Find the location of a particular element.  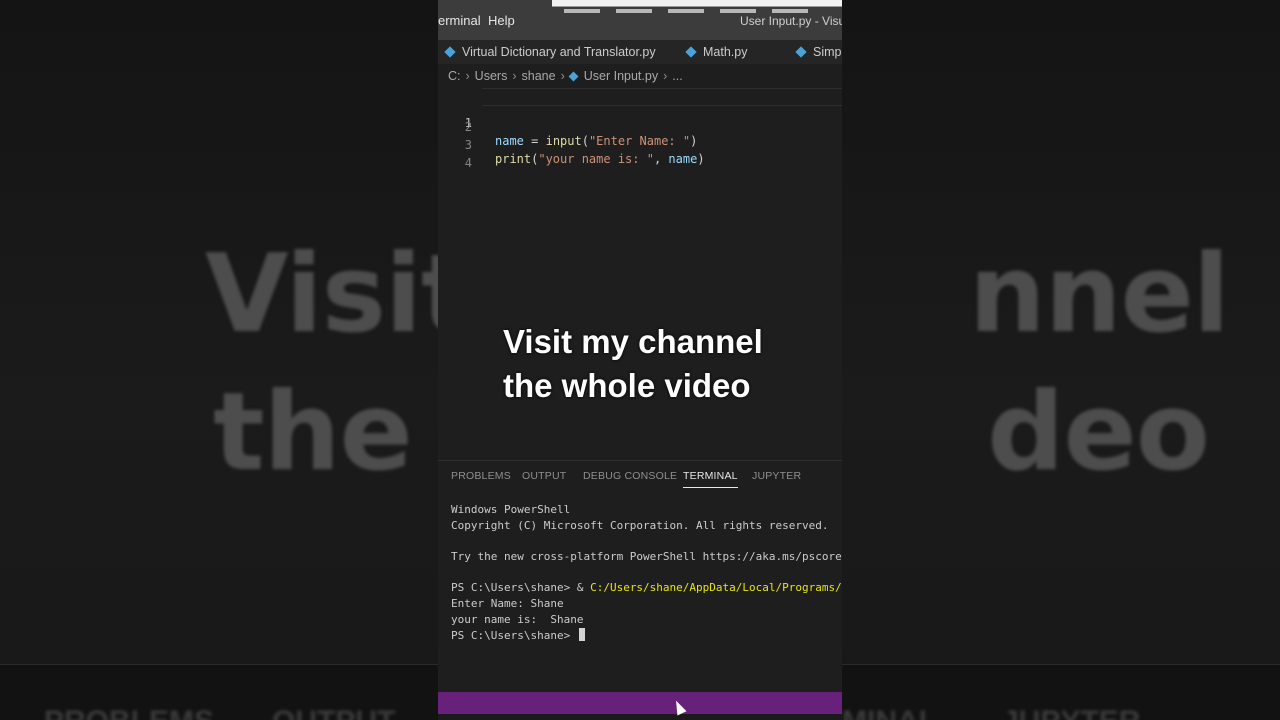

tab-label: Math.py is located at coordinates (725, 52).